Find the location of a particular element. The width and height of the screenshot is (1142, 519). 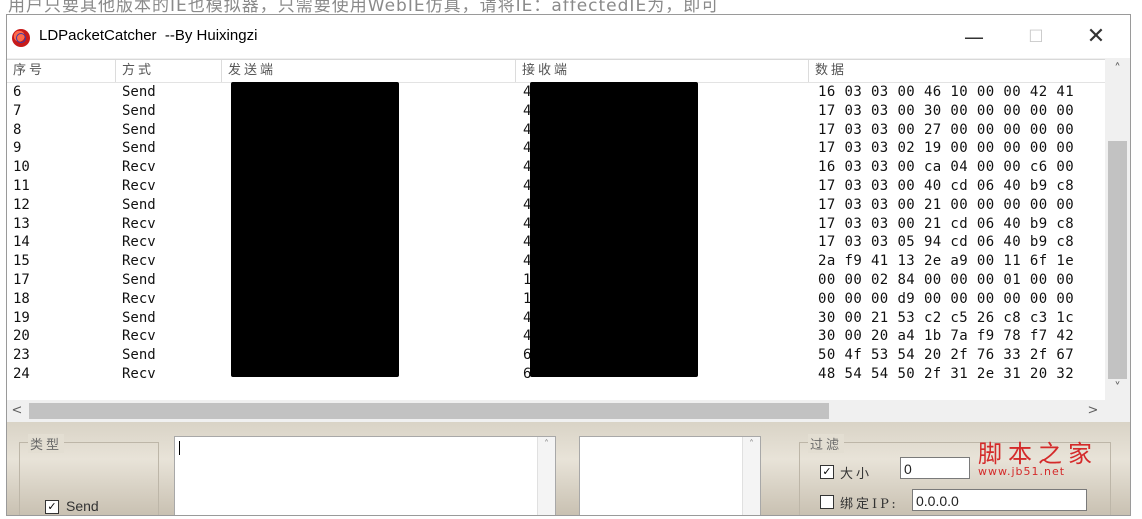

row-seq: 18 is located at coordinates (21, 298).